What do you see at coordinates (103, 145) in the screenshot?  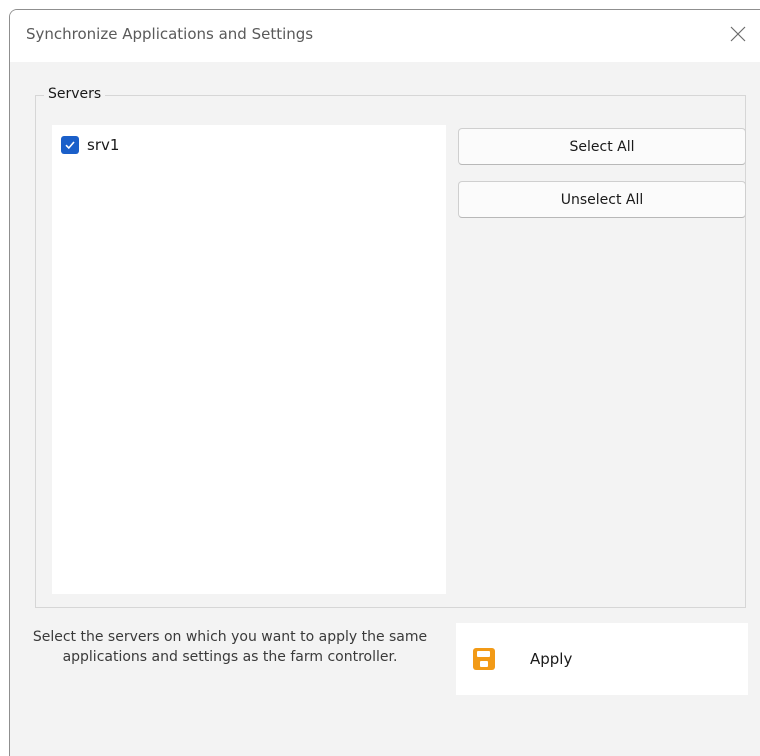 I see `server-label: srv1` at bounding box center [103, 145].